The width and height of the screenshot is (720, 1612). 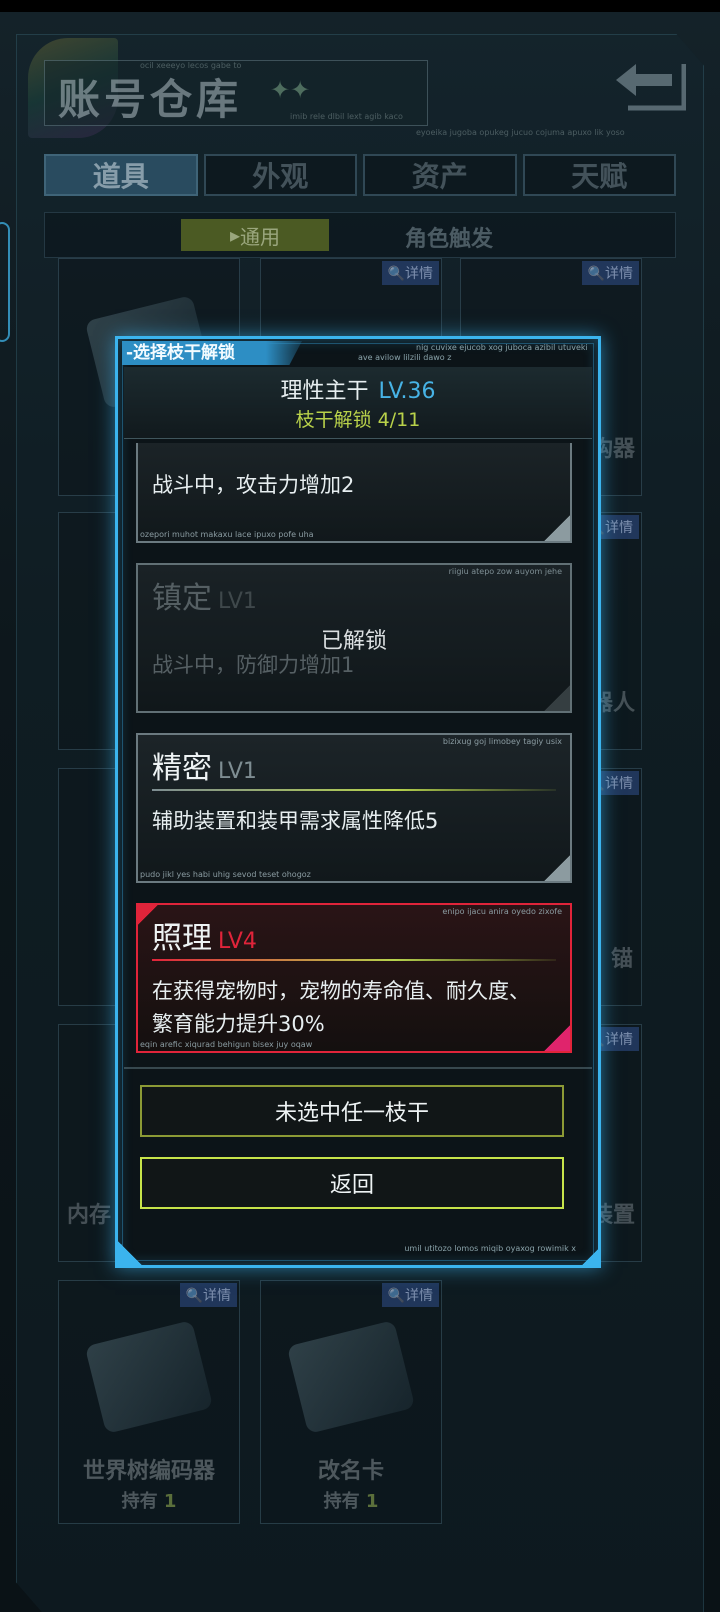 I want to click on item-name-partial: 内存, so click(x=89, y=1215).